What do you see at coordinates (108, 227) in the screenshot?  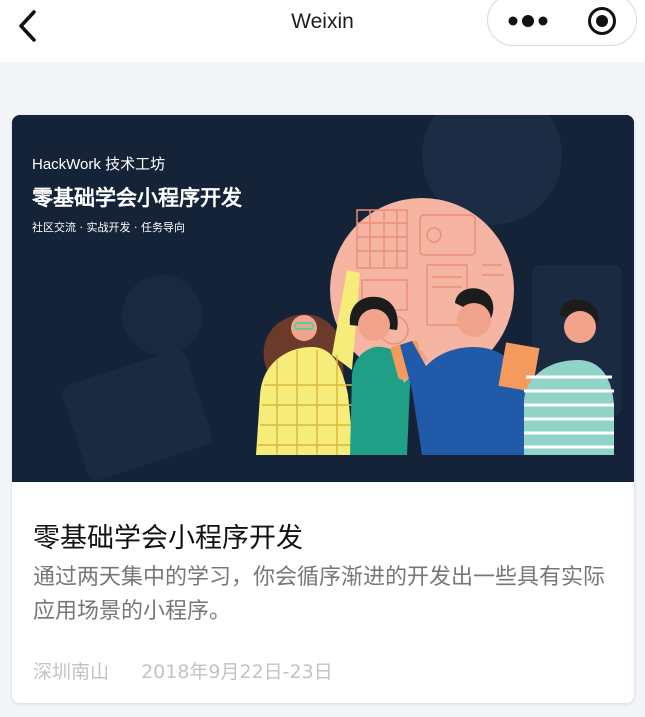 I see `banner-tagline: 社区交流 · 实战开发 · 任务导向` at bounding box center [108, 227].